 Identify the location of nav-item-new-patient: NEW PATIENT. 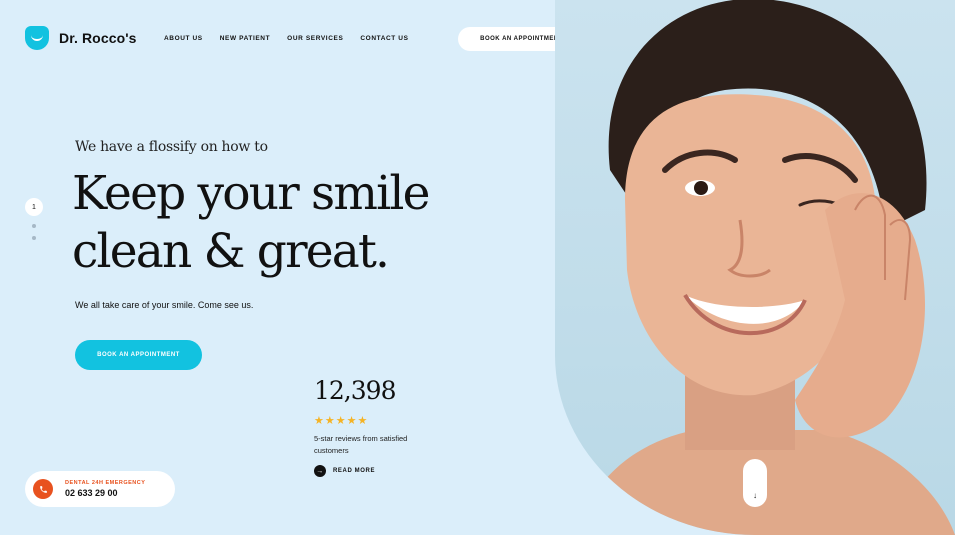
(245, 38).